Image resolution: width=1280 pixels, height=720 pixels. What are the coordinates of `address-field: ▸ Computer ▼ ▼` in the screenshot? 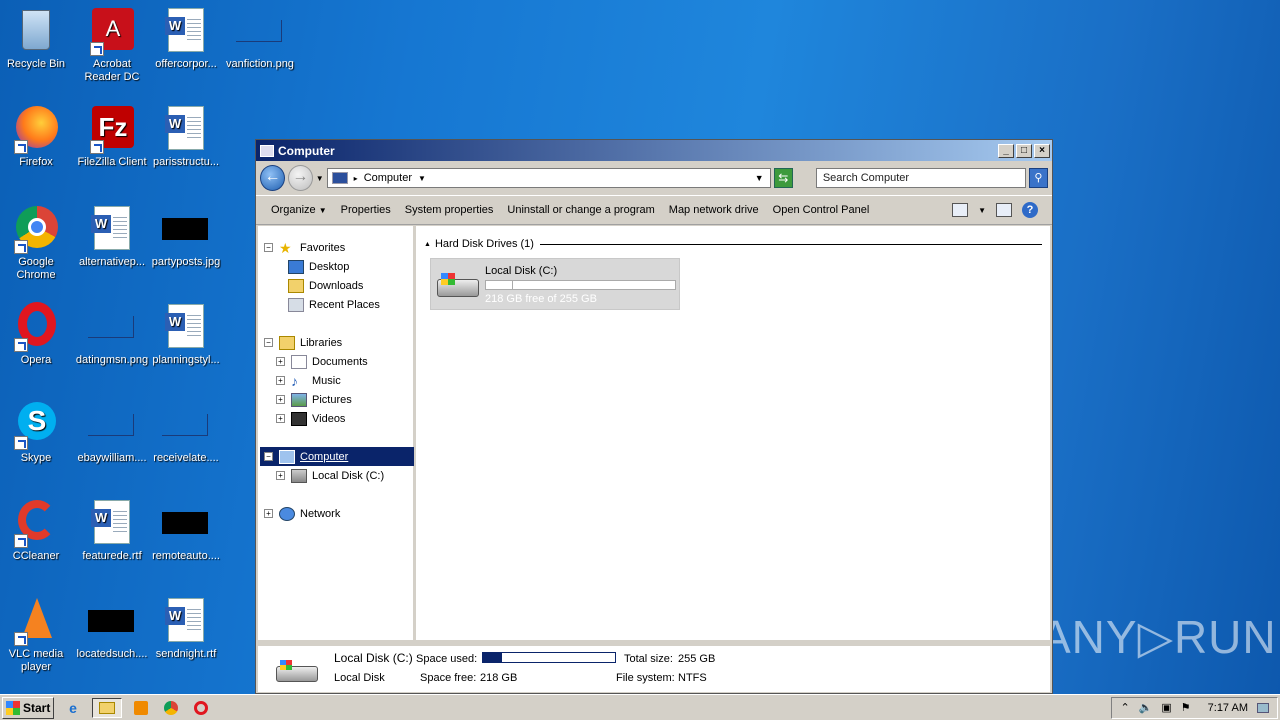 It's located at (548, 178).